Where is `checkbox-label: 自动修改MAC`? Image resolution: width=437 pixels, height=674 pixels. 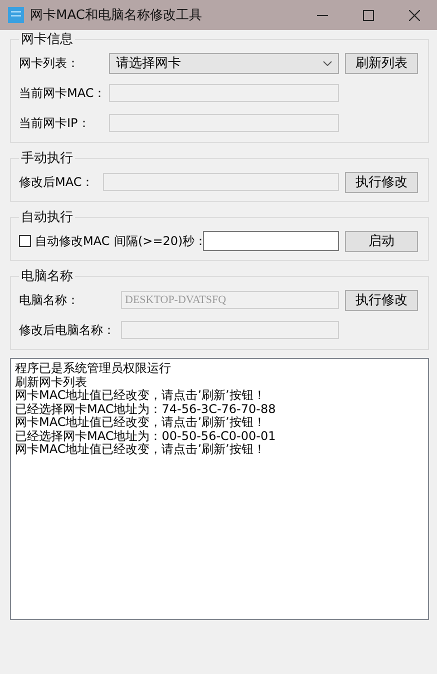
checkbox-label: 自动修改MAC is located at coordinates (74, 241).